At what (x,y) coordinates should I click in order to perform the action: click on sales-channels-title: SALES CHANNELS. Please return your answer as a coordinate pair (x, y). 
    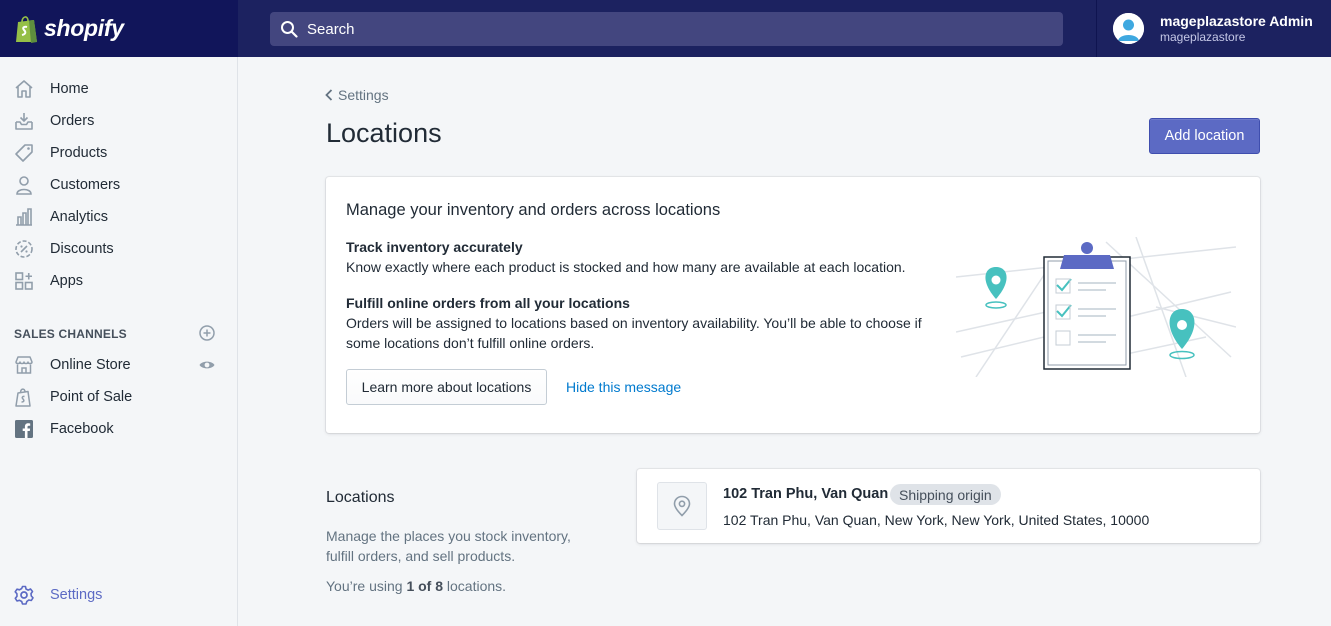
    Looking at the image, I should click on (70, 334).